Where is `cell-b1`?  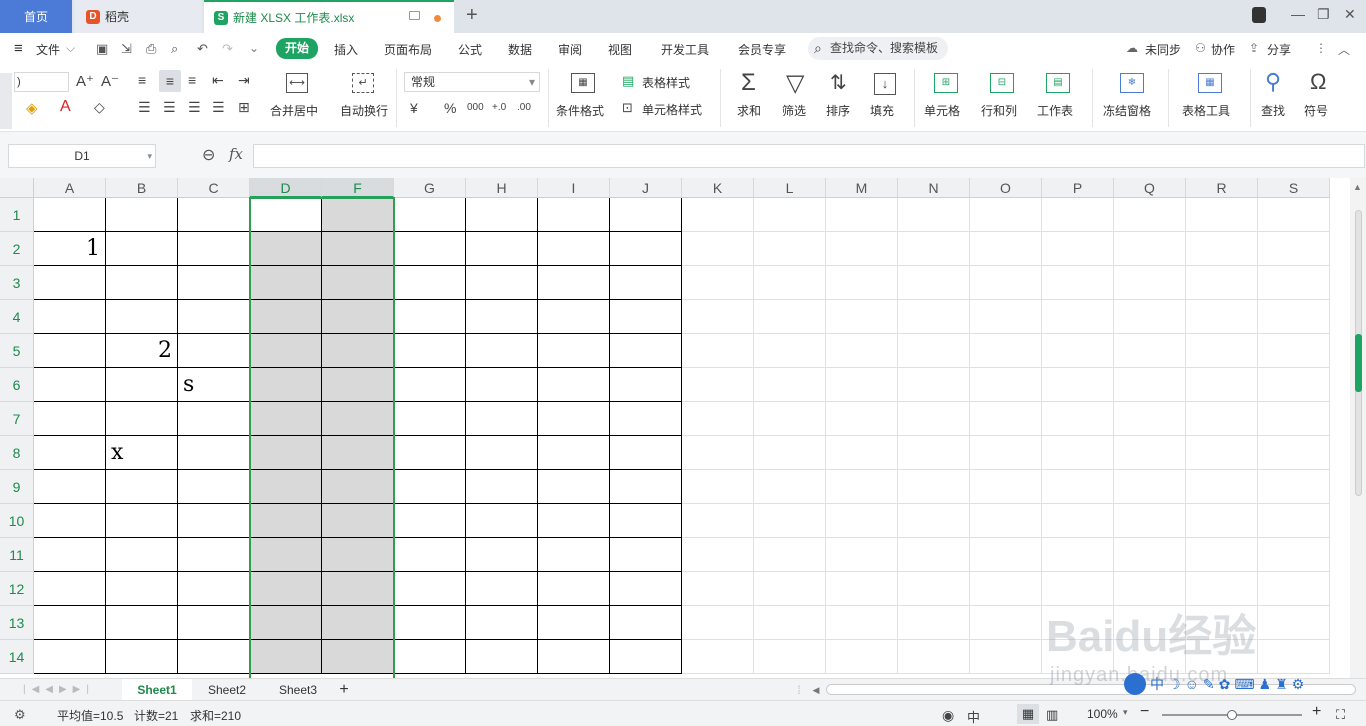 cell-b1 is located at coordinates (142, 215).